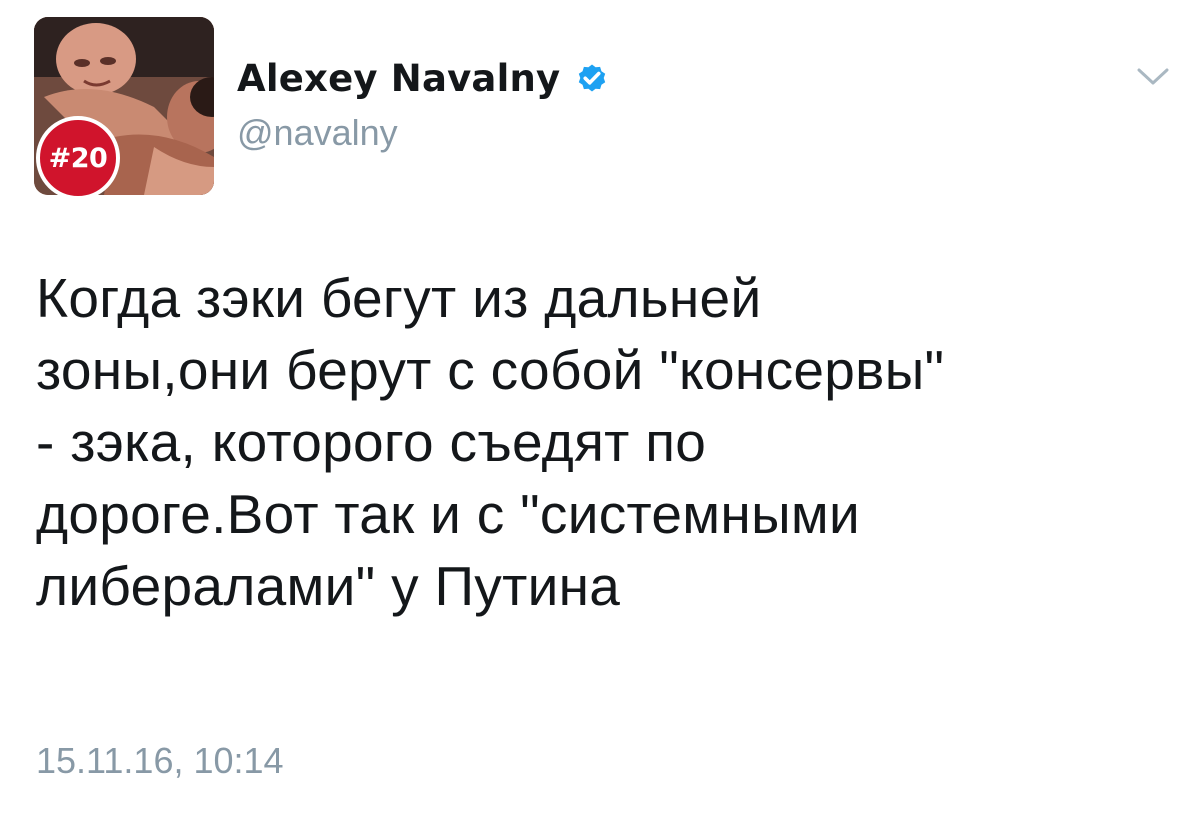 This screenshot has height=817, width=1200. I want to click on avatar-badge: #20, so click(78, 158).